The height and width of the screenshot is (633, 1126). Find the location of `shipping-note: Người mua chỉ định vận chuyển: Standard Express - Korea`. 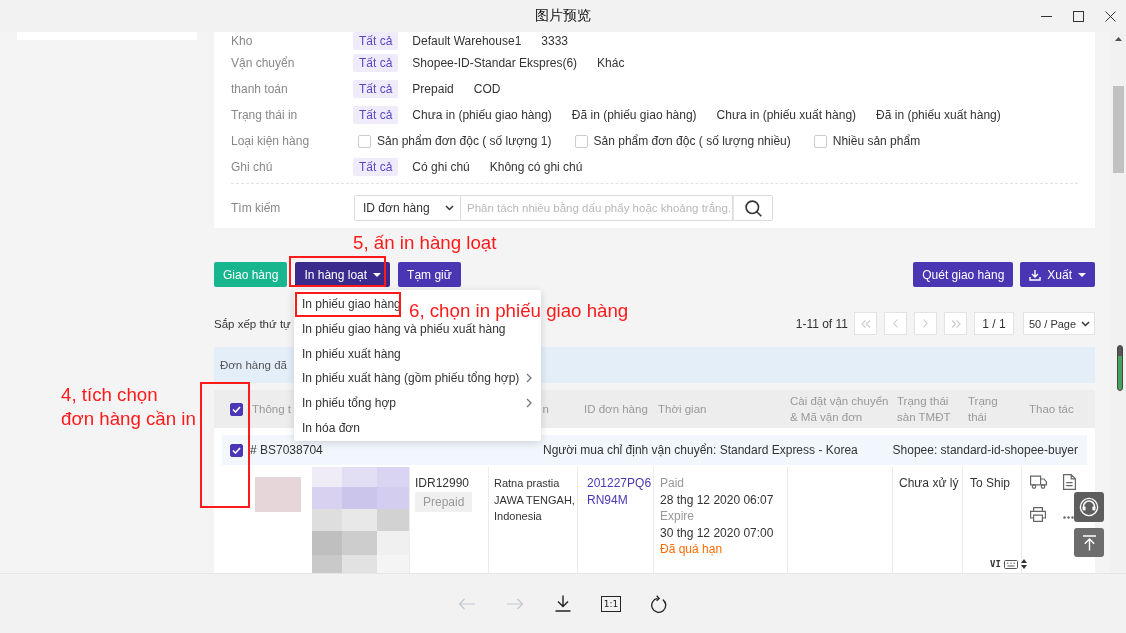

shipping-note: Người mua chỉ định vận chuyển: Standard Express - Korea is located at coordinates (700, 450).